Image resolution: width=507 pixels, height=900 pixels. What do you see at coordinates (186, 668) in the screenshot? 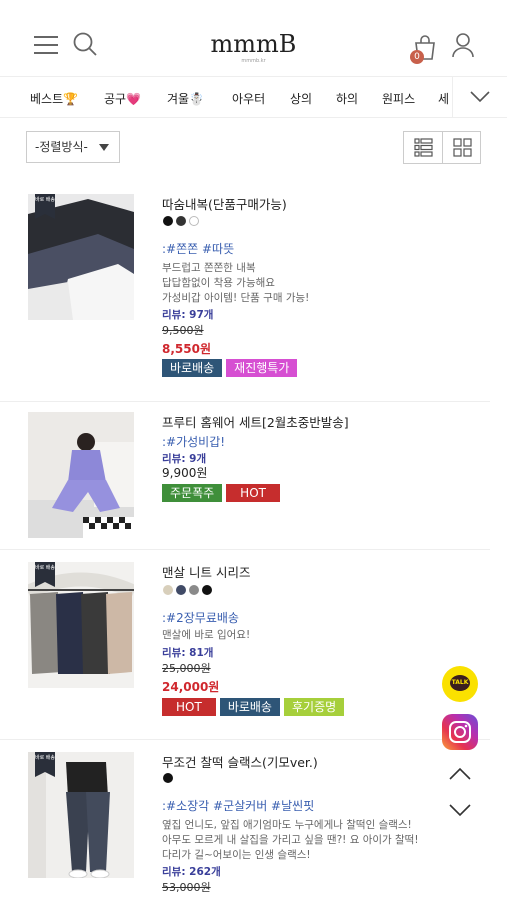
I see `original-price: 25,000원` at bounding box center [186, 668].